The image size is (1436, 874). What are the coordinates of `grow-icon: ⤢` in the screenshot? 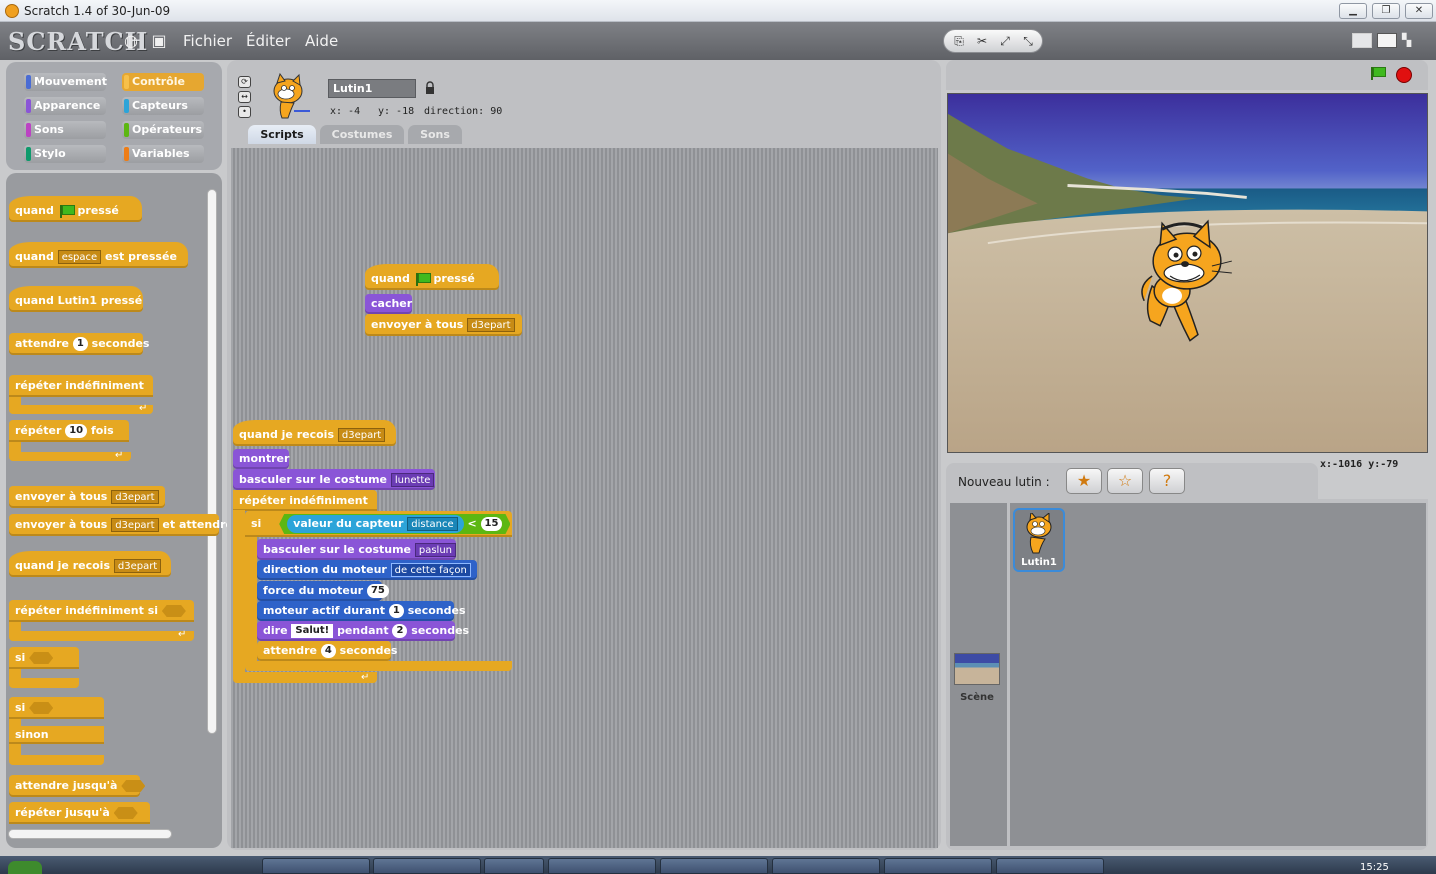 It's located at (1005, 41).